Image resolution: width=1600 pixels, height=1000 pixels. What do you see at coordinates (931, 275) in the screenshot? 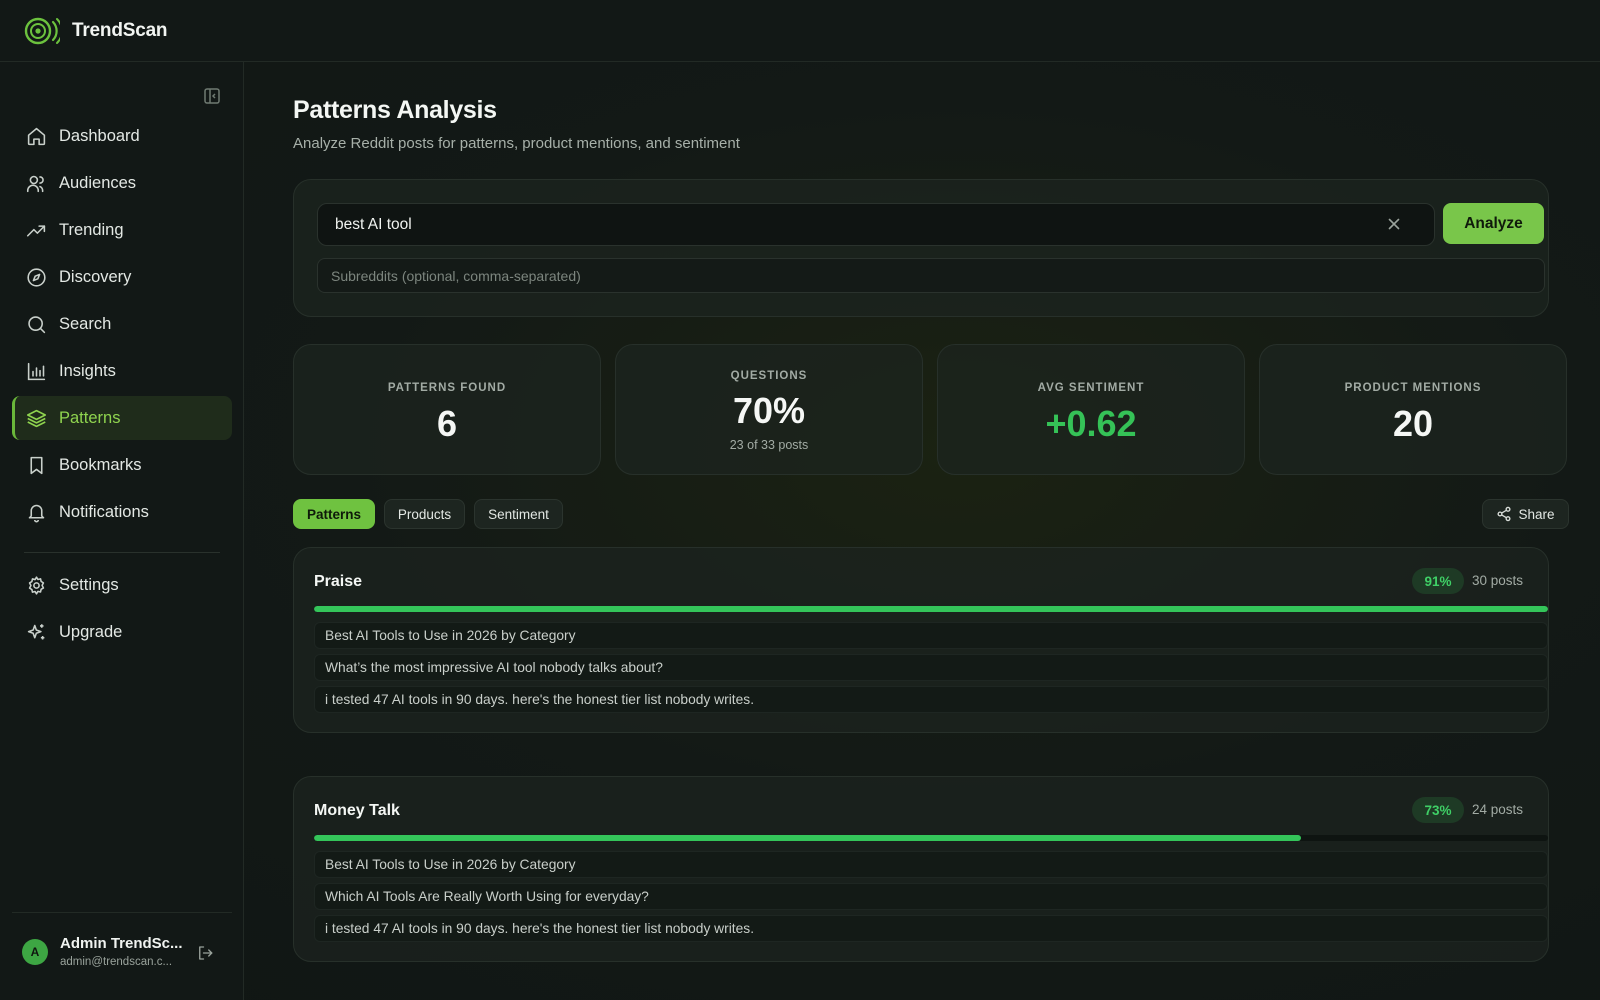
I see `subreddits-input` at bounding box center [931, 275].